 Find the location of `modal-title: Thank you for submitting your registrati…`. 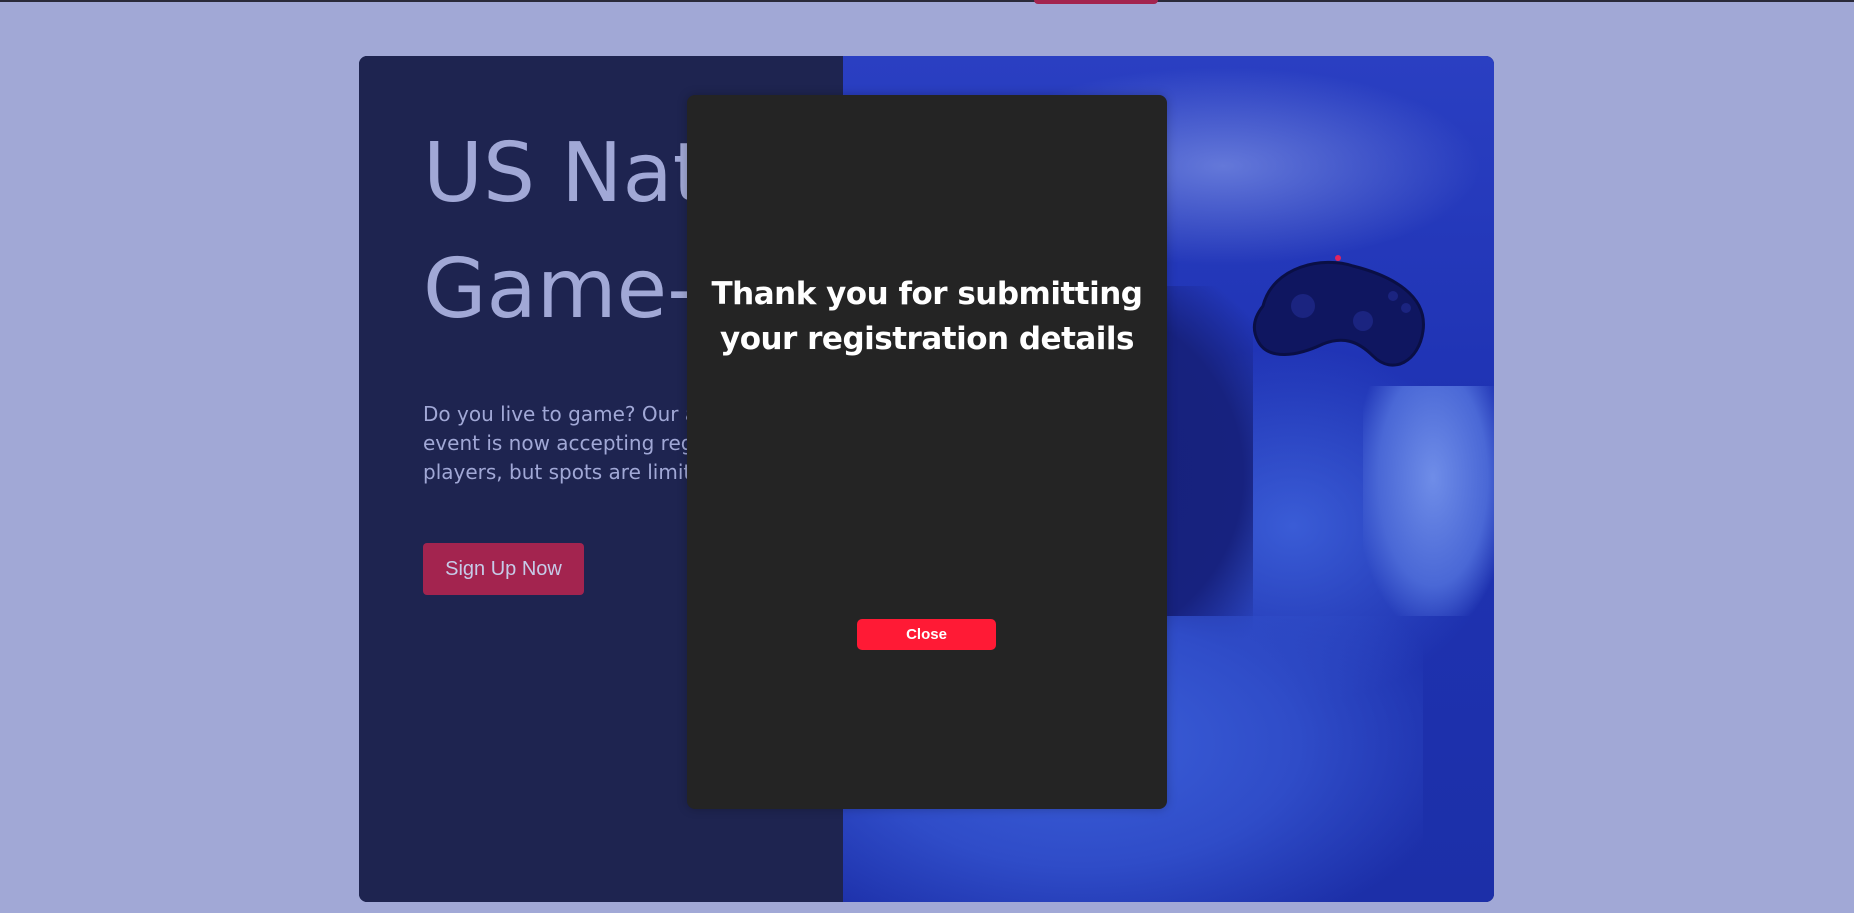

modal-title: Thank you for submitting your registrati… is located at coordinates (927, 316).